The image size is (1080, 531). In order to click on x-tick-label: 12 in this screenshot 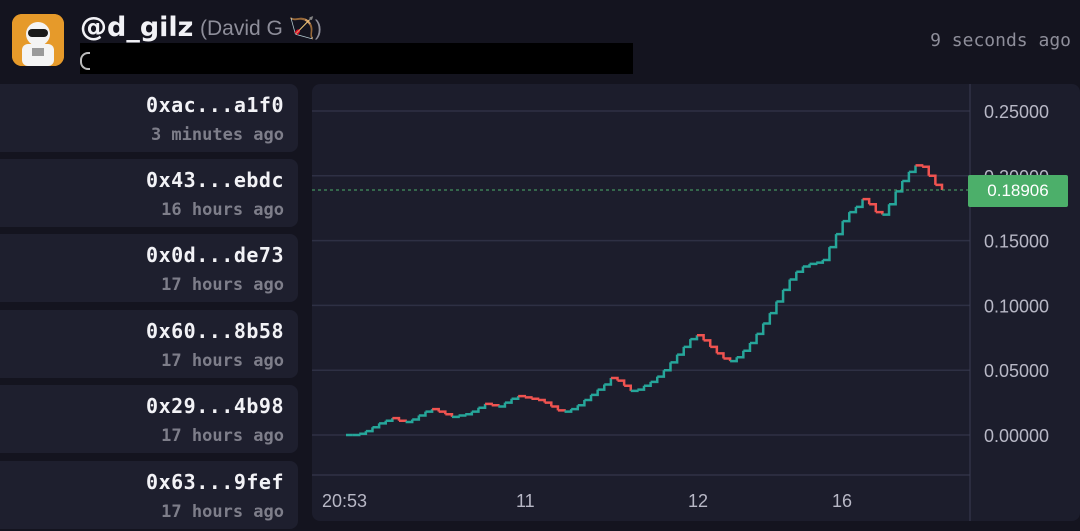, I will do `click(698, 501)`.